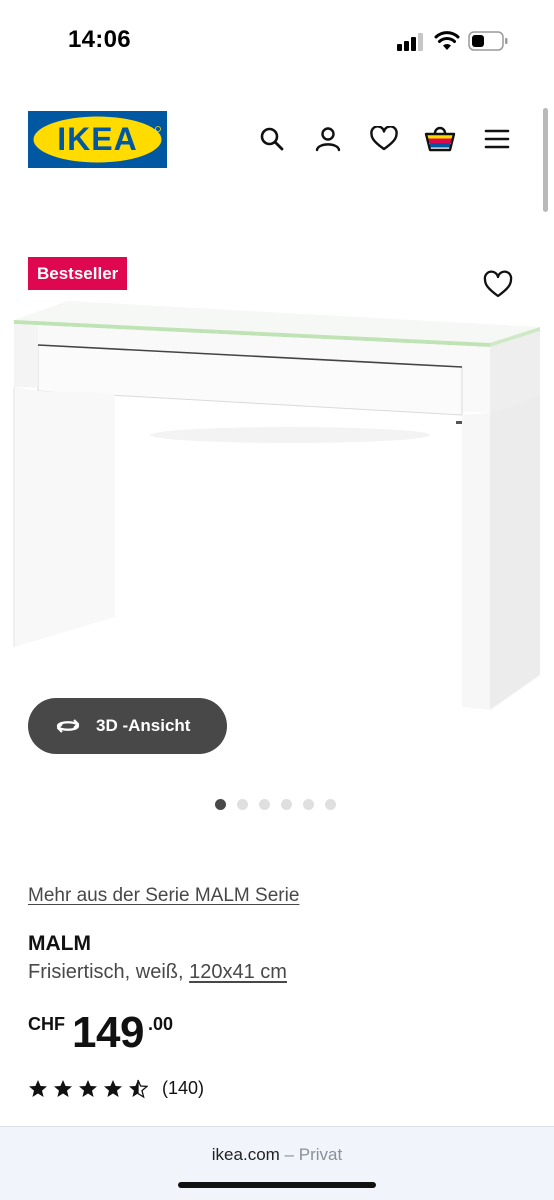  Describe the element at coordinates (272, 139) in the screenshot. I see `search-icon` at that location.